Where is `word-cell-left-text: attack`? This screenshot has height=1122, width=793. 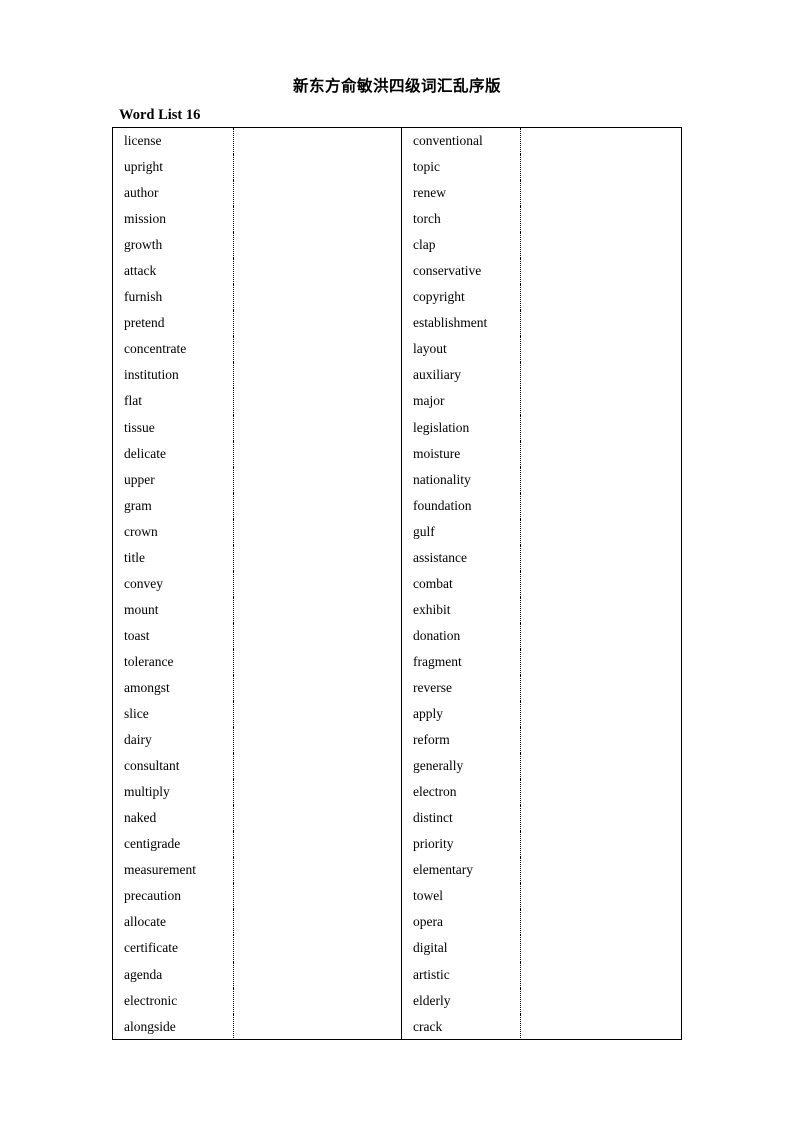 word-cell-left-text: attack is located at coordinates (140, 271).